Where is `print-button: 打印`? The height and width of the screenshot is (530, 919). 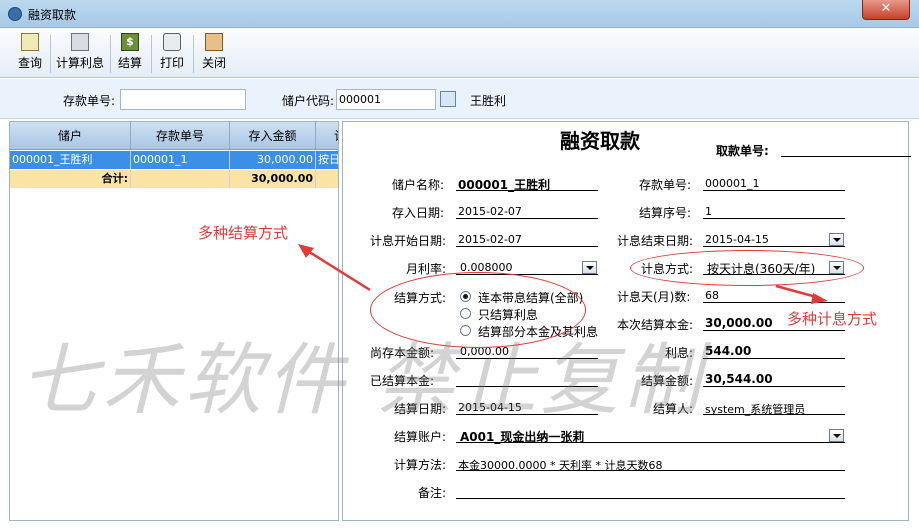
print-button: 打印 is located at coordinates (172, 54).